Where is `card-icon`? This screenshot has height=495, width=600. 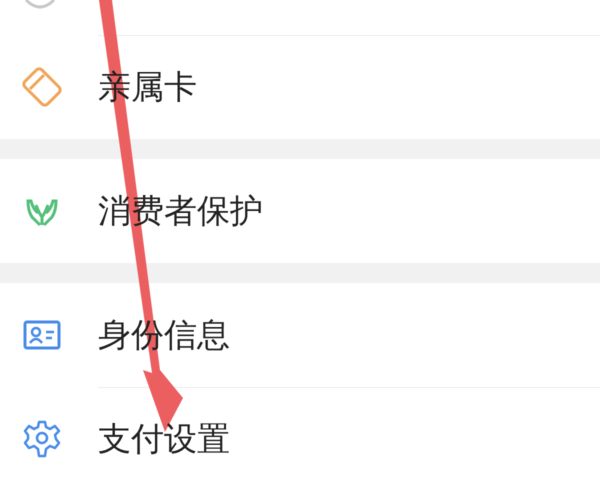
card-icon is located at coordinates (42, 87).